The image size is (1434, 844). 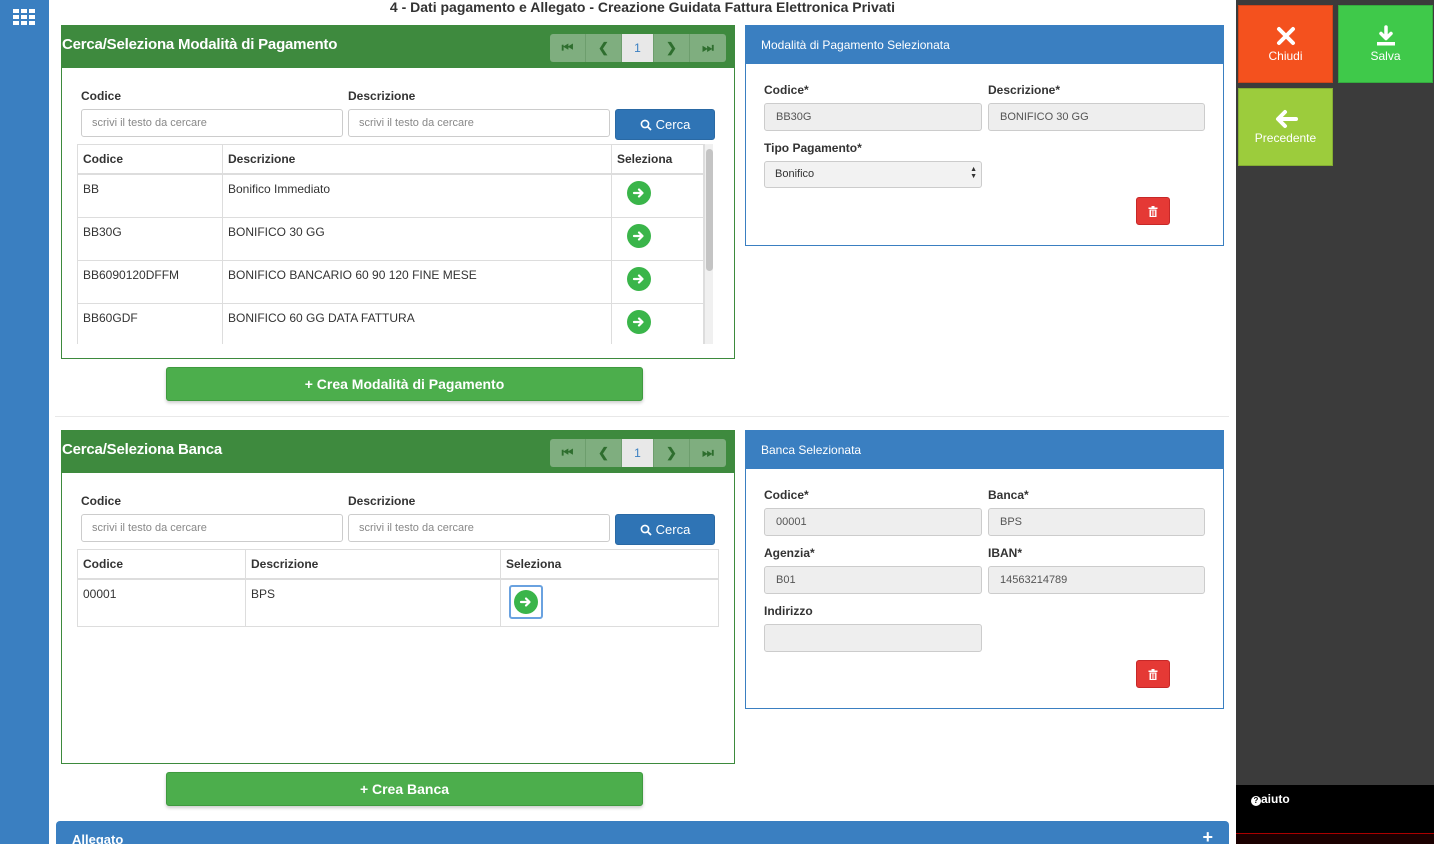 I want to click on bank-selected-header: Banca Selezionata, so click(x=984, y=450).